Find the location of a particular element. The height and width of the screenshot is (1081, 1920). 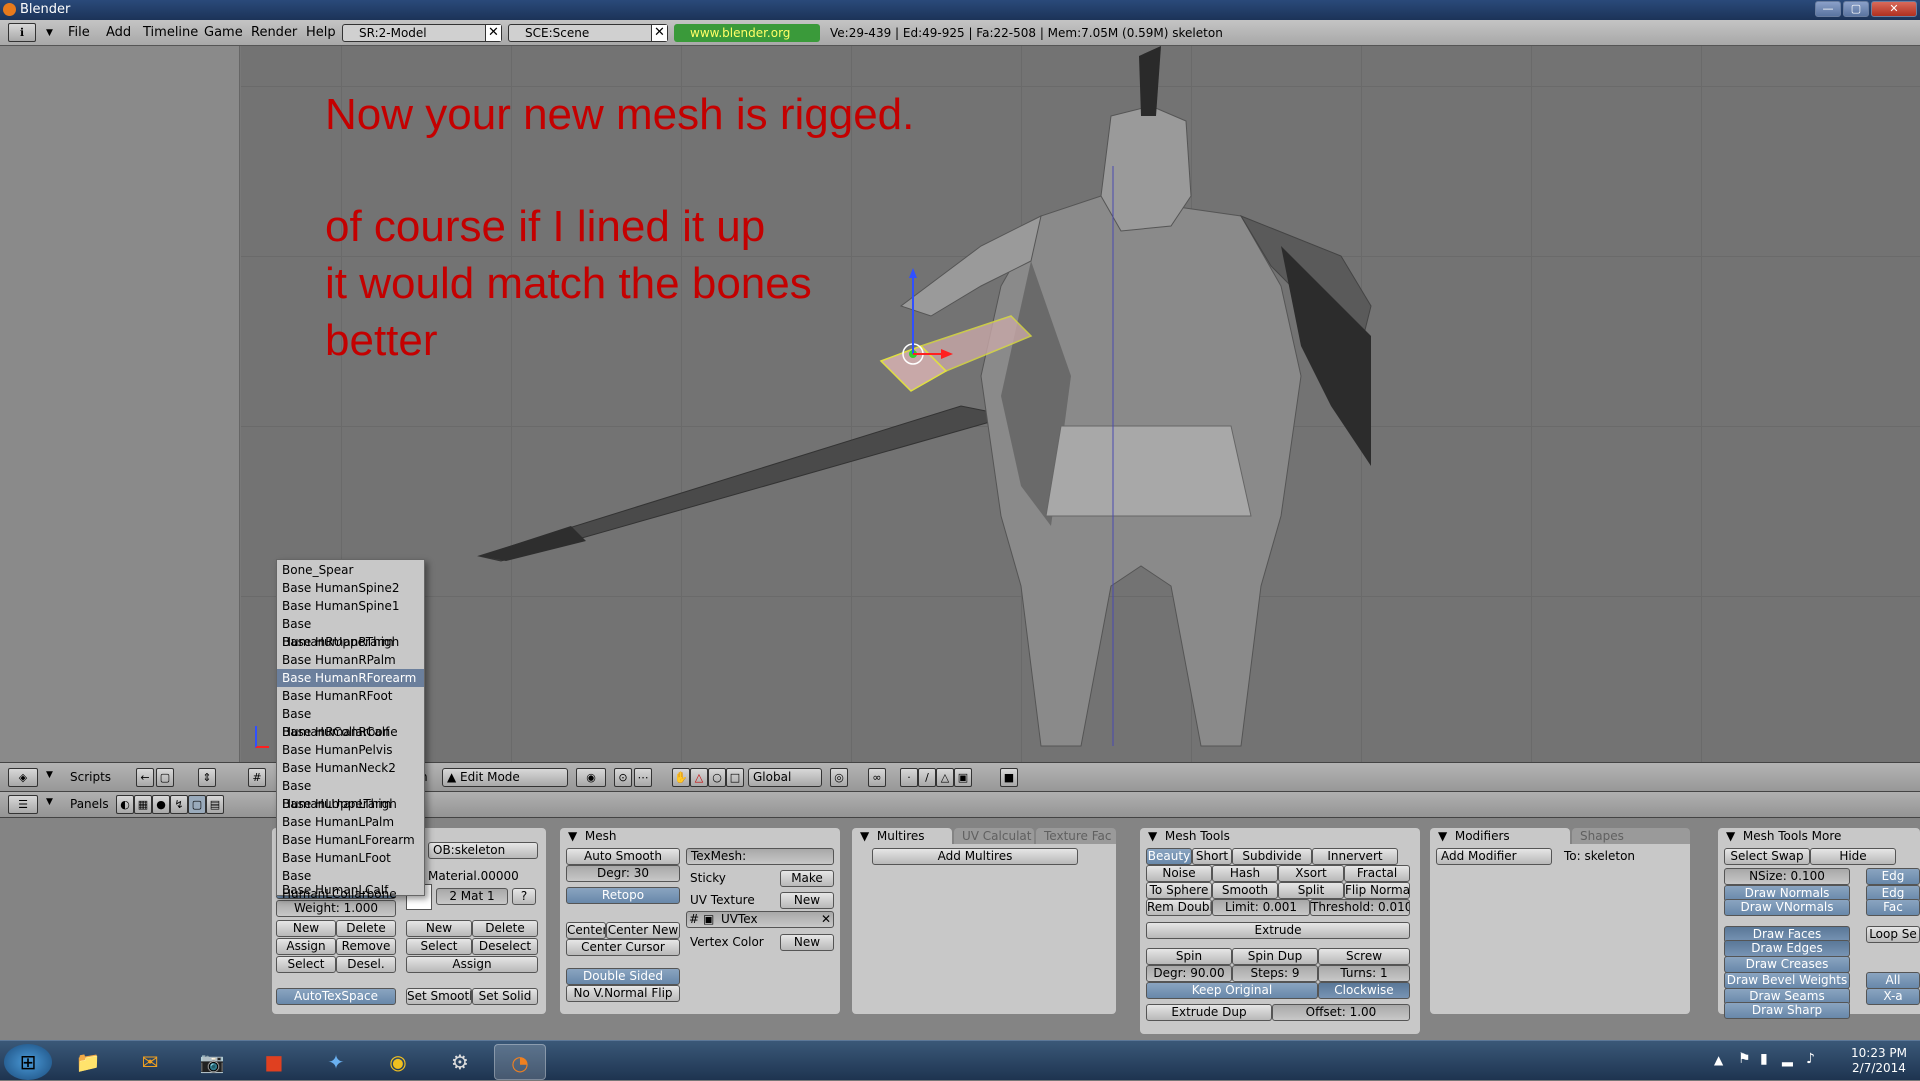

sticky-make-button: Make is located at coordinates (807, 878).